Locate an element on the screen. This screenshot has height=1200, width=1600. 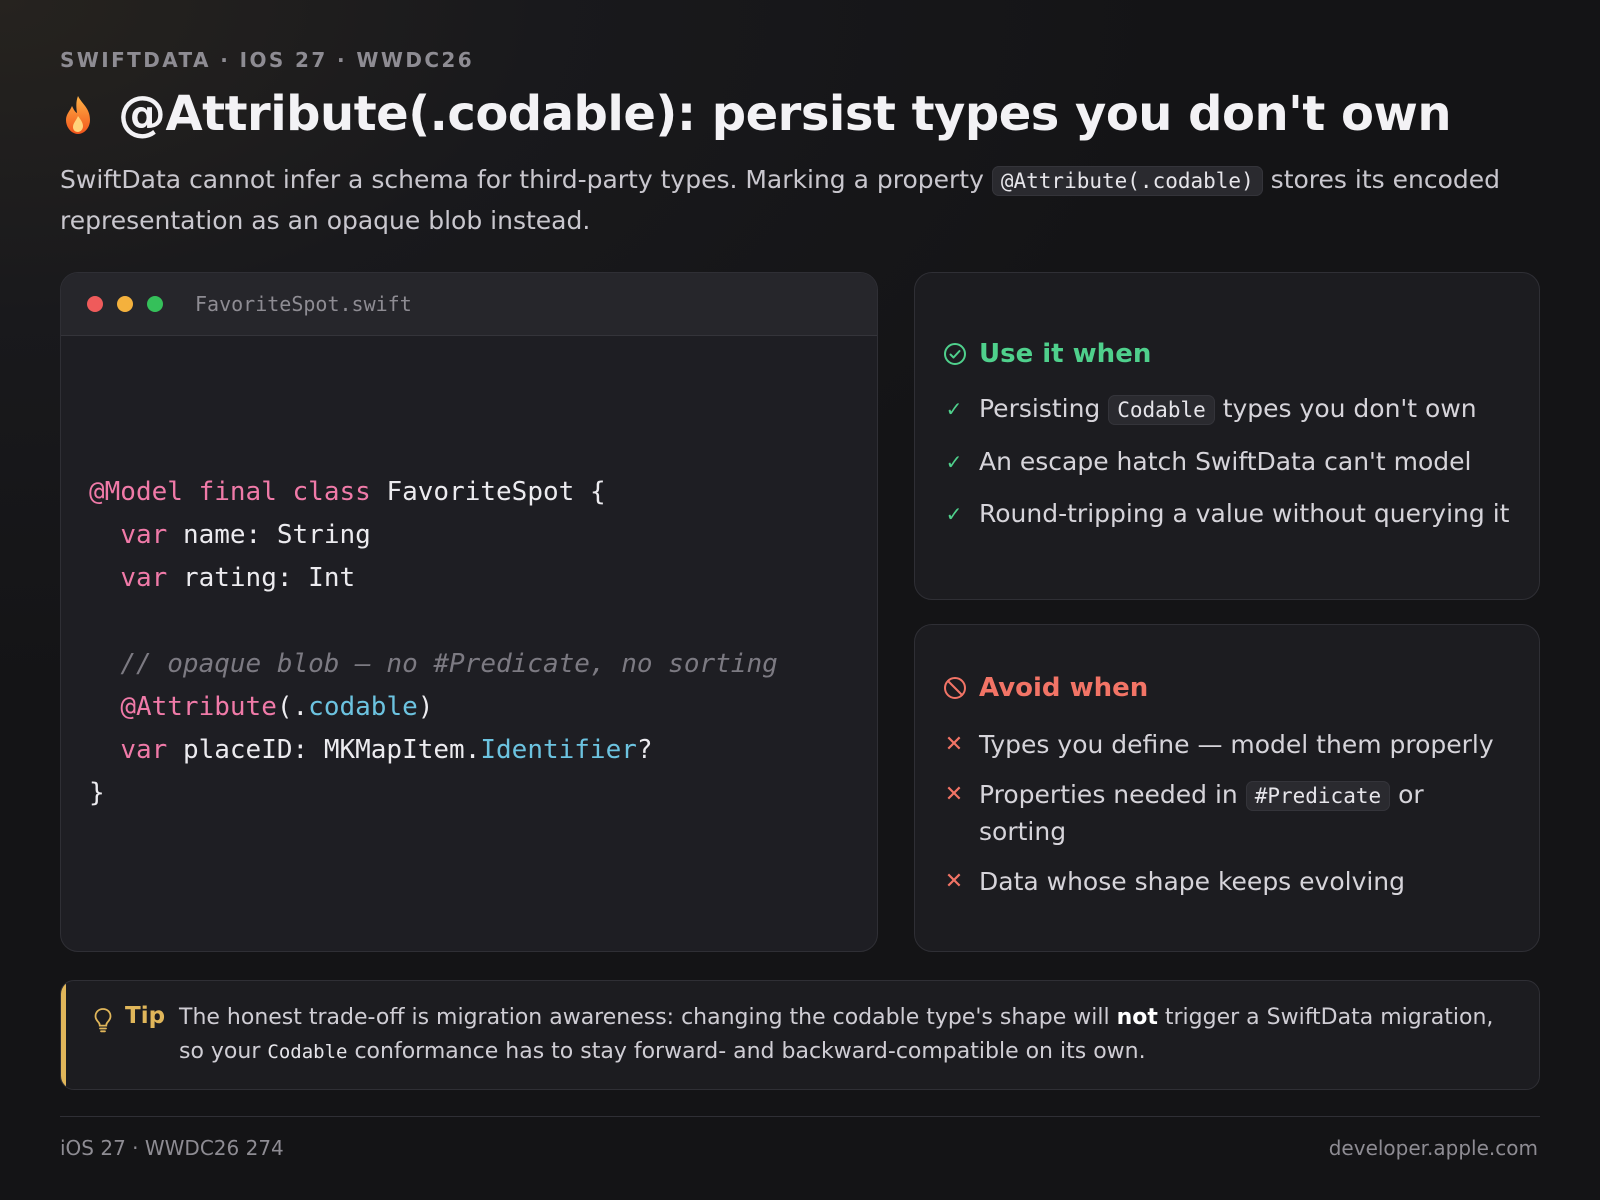
minimize-dot-icon is located at coordinates (125, 304).